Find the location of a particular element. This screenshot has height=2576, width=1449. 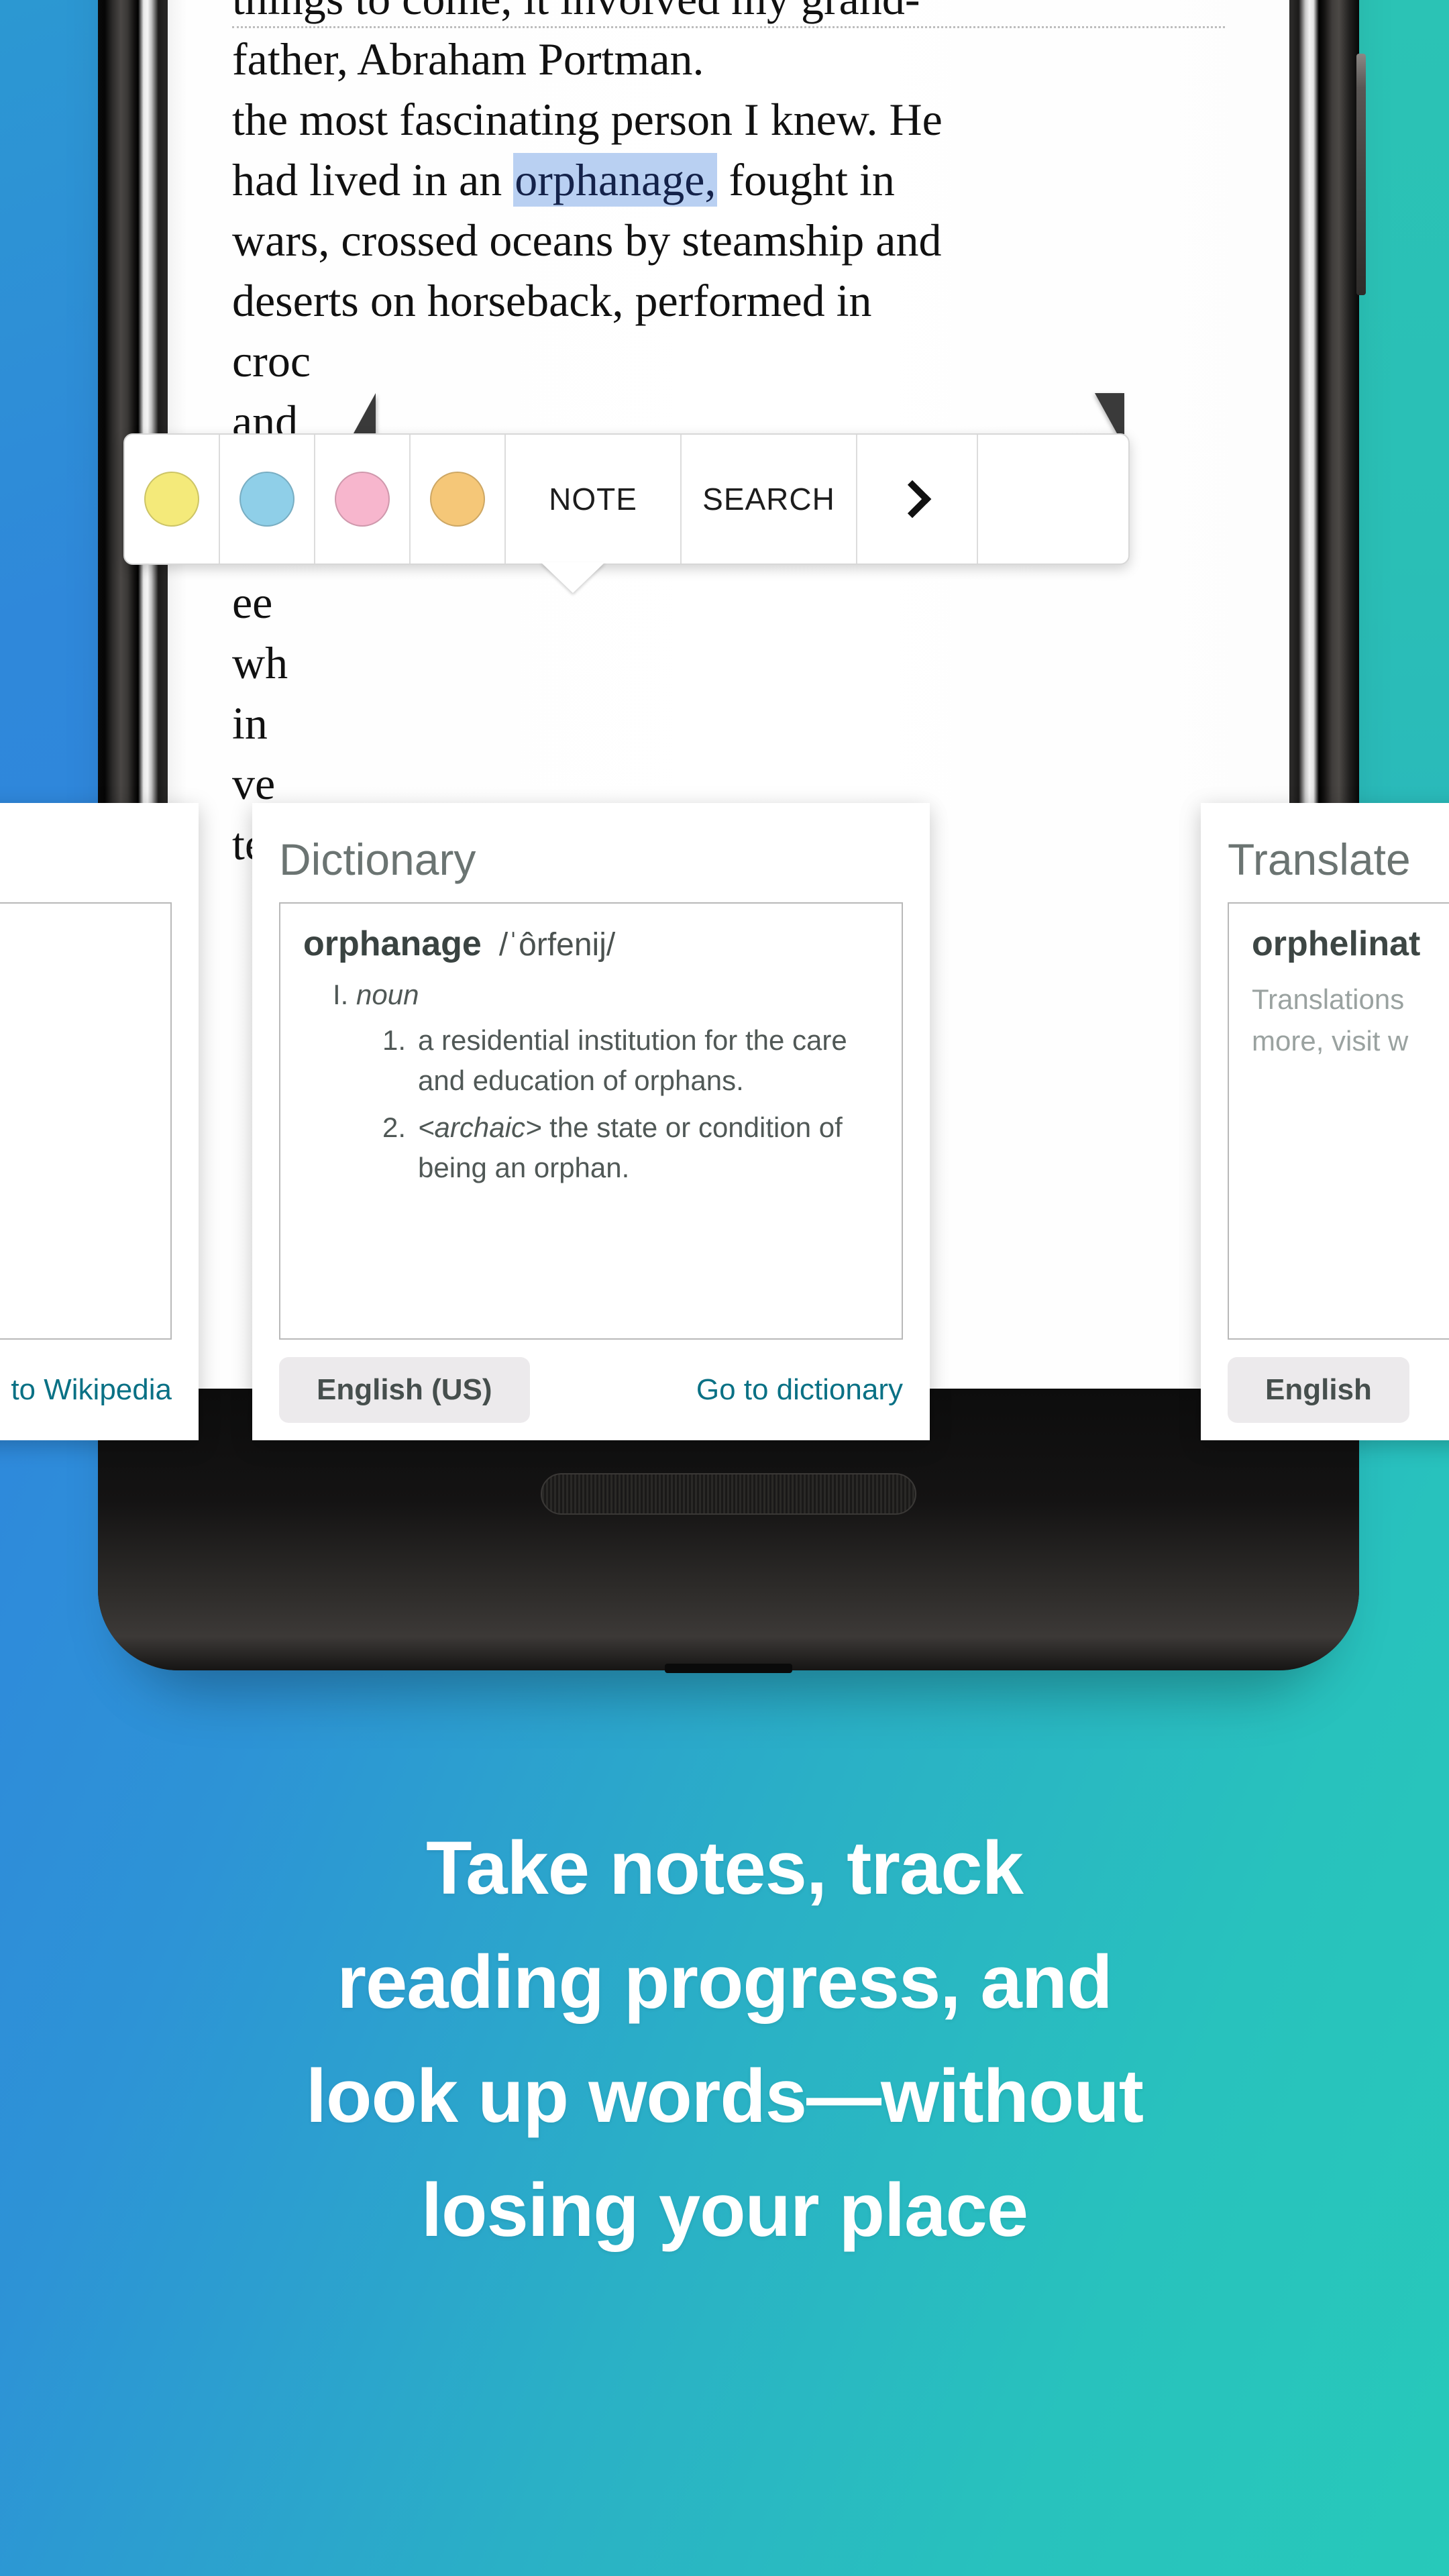

translate-note-line: more, visit w is located at coordinates (1330, 1041).